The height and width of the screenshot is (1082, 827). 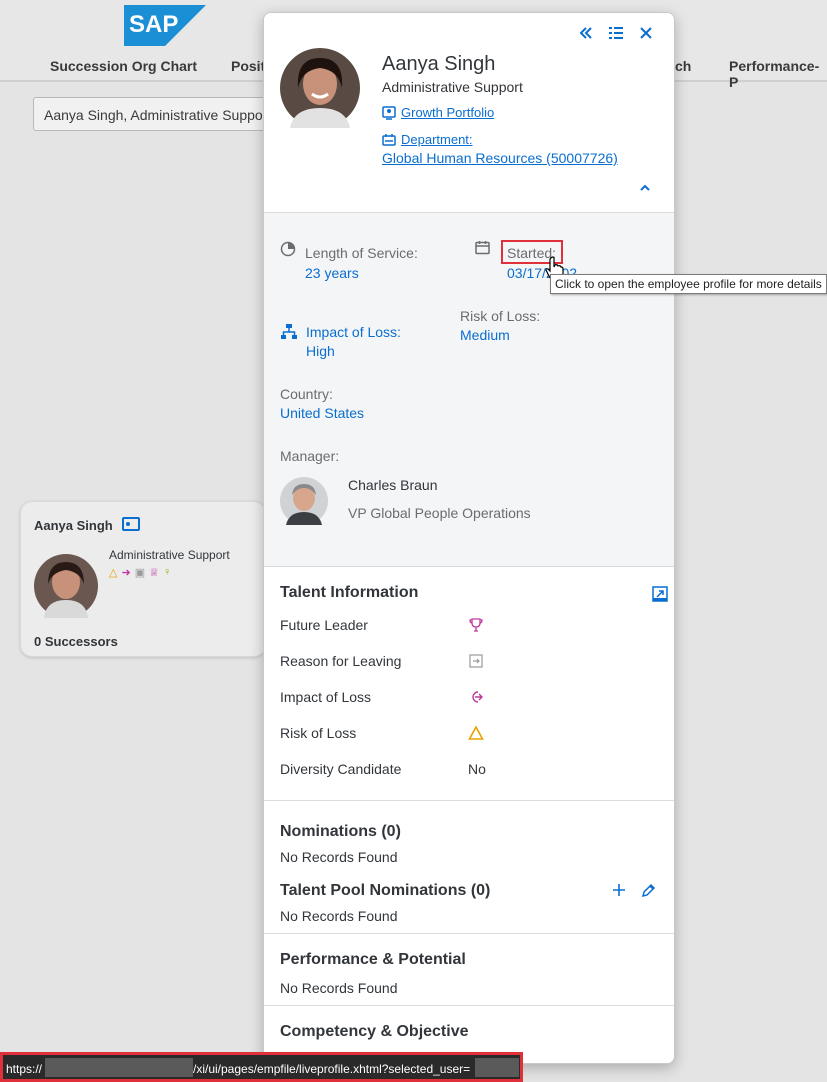 I want to click on add-icon, so click(x=619, y=890).